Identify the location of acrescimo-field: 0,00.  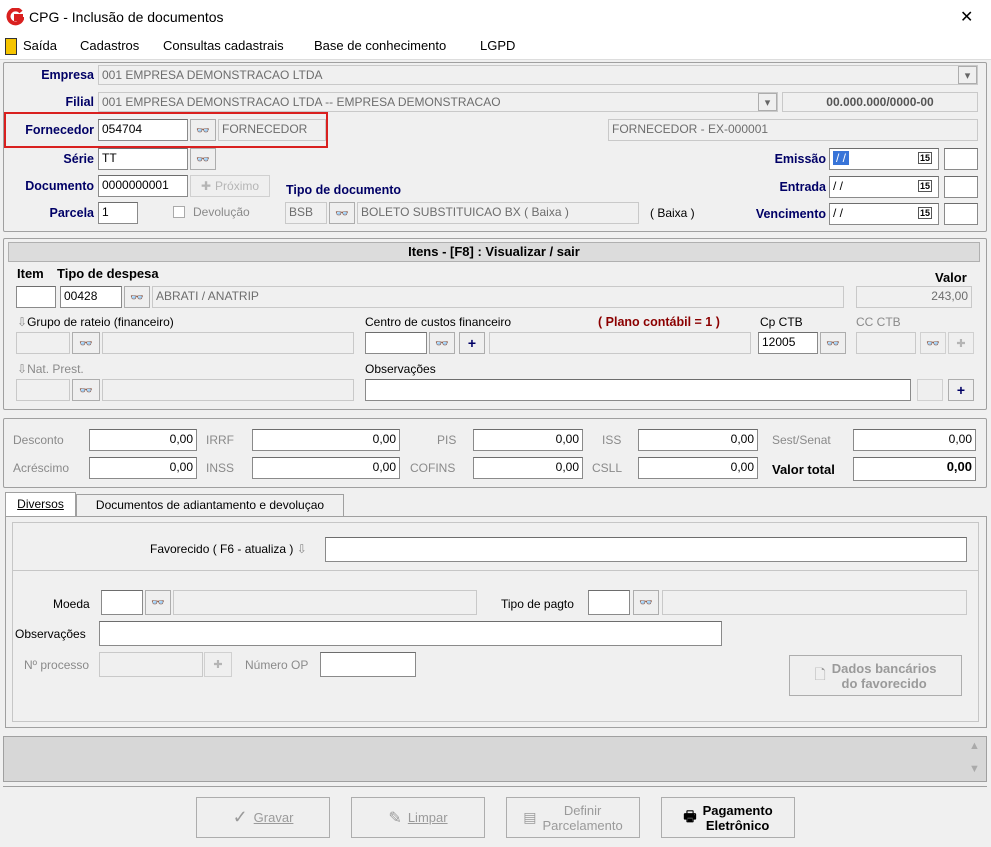
(143, 468).